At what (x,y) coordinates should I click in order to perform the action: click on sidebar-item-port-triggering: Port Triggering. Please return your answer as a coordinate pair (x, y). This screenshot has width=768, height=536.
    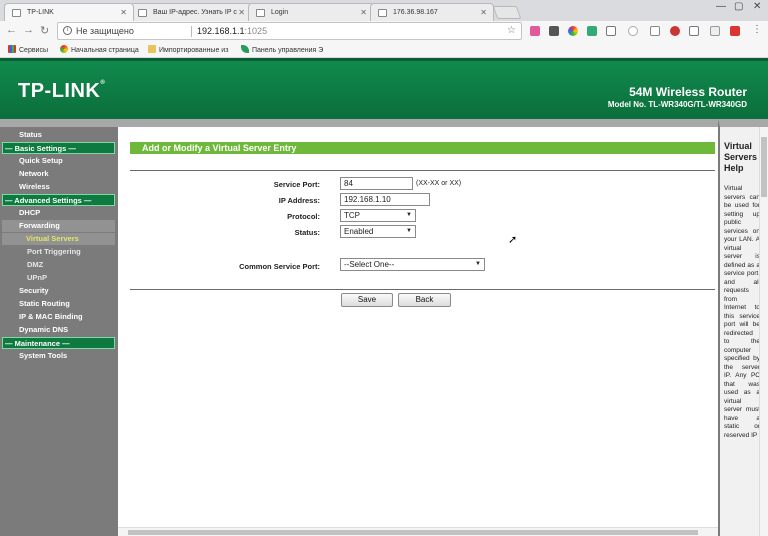
    Looking at the image, I should click on (58, 252).